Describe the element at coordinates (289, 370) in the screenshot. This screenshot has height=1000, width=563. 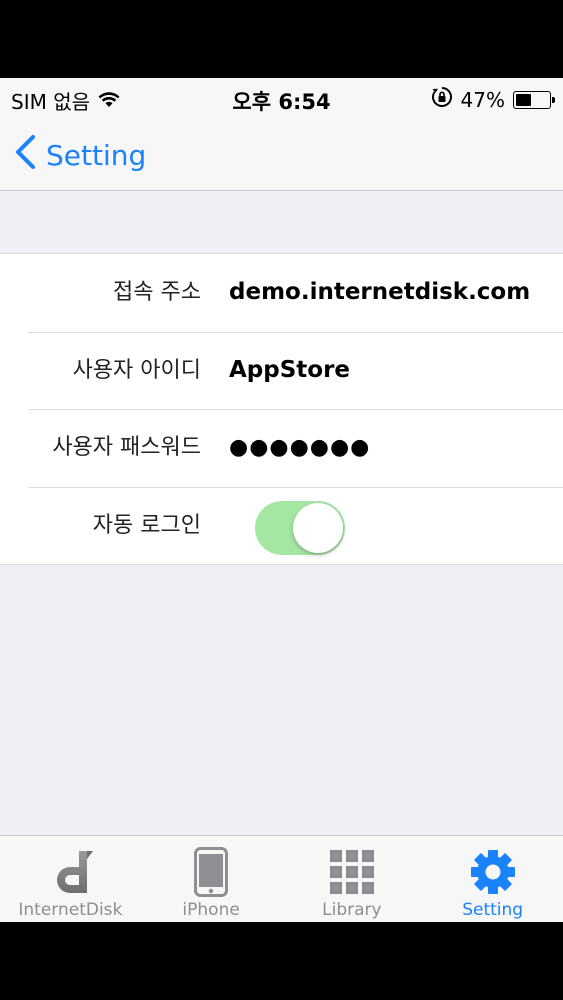
I see `user-id-field: AppStore` at that location.